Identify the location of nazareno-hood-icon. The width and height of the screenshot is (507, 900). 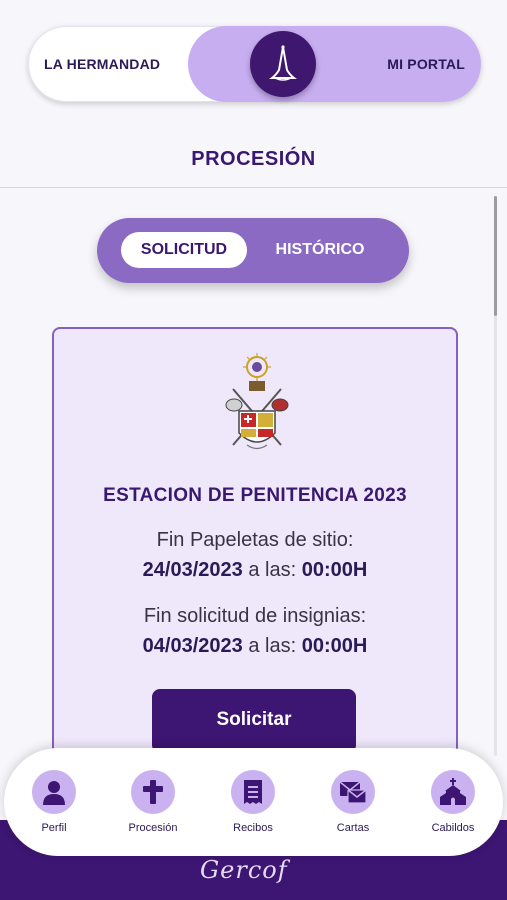
(283, 63).